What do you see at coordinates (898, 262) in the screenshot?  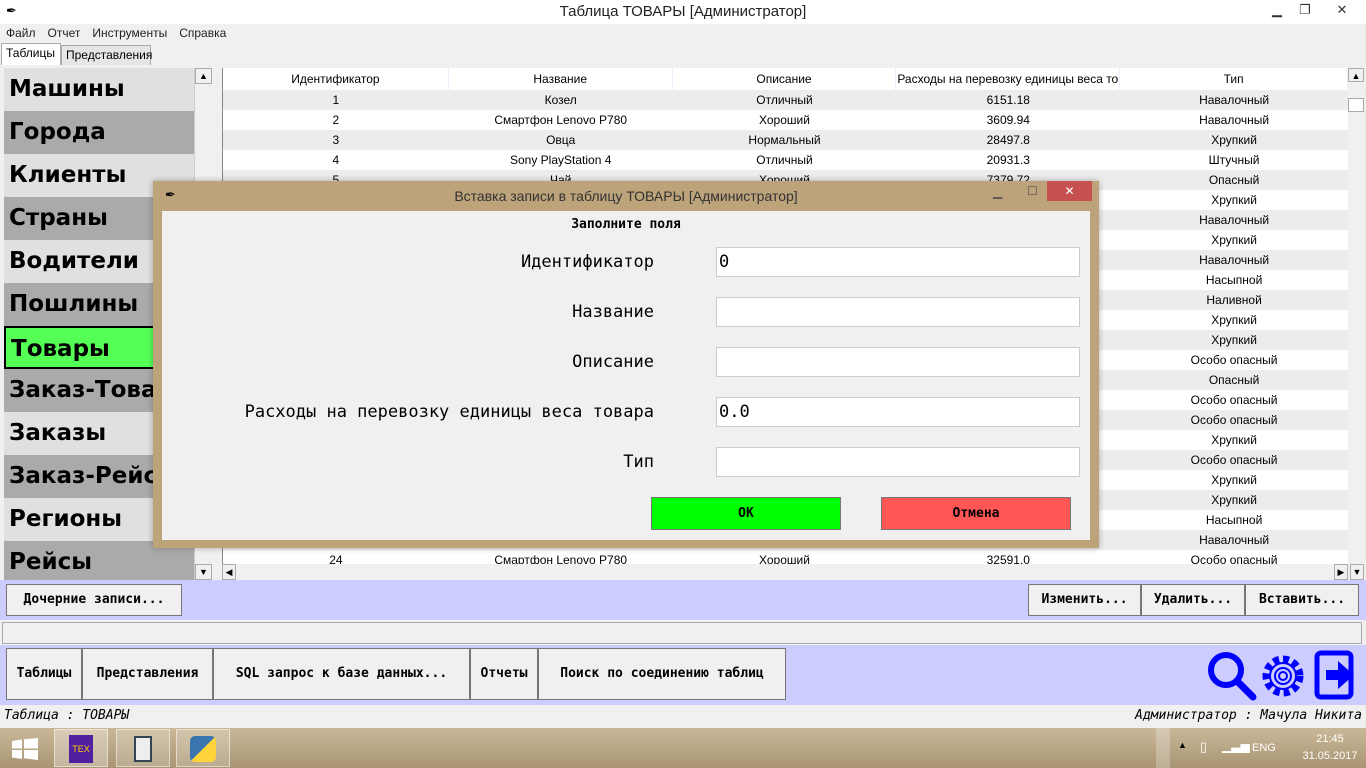 I see `id-input: 0` at bounding box center [898, 262].